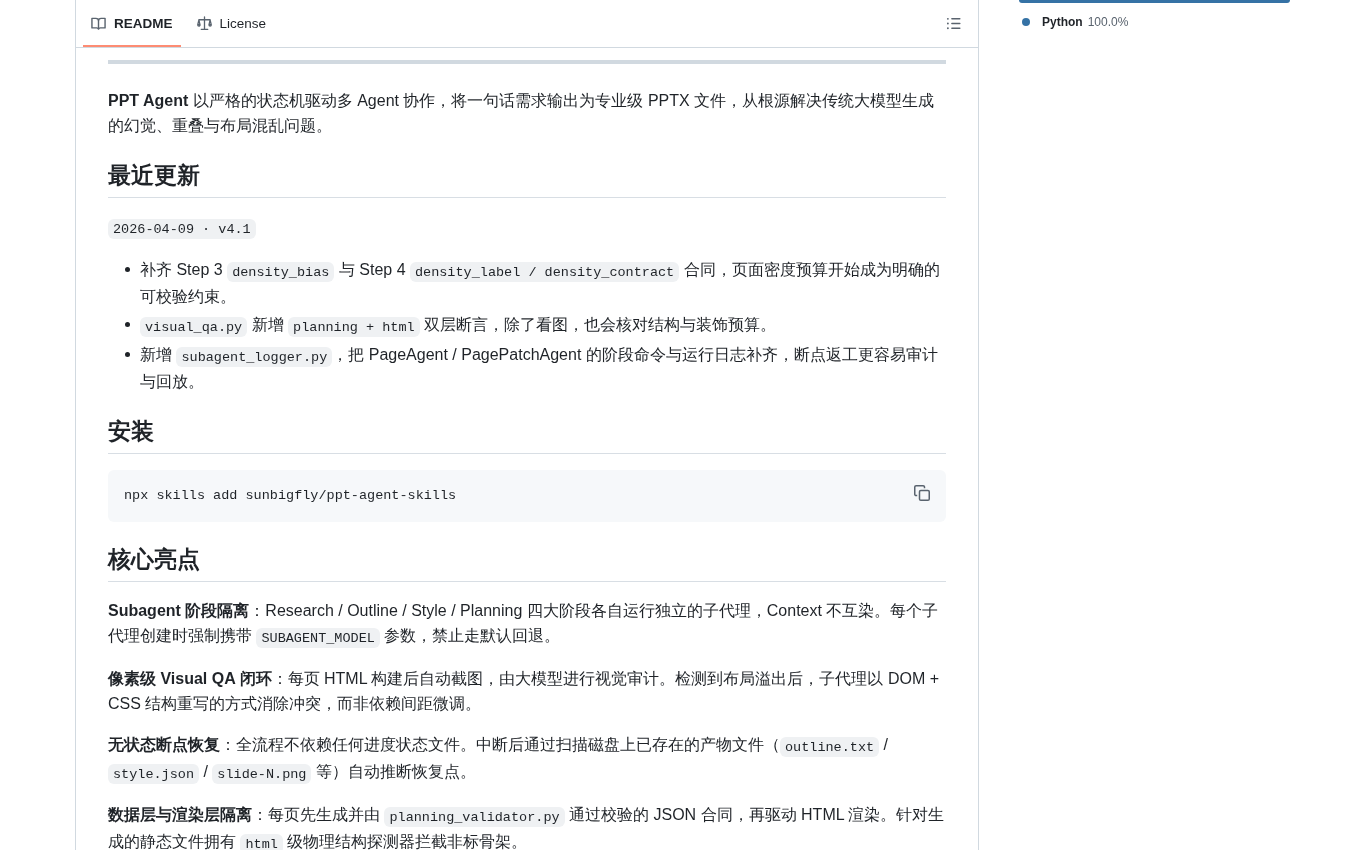  What do you see at coordinates (527, 827) in the screenshot?
I see `paragraph: 数据层与渲染层隔离：每页先生成并由 planning_validator.py 通过校验的 JSON 合同，再驱动 HTML 渲染。针对生成的静态文件拥有 html 级物理结构探测器拦截非标骨架。` at bounding box center [527, 827].